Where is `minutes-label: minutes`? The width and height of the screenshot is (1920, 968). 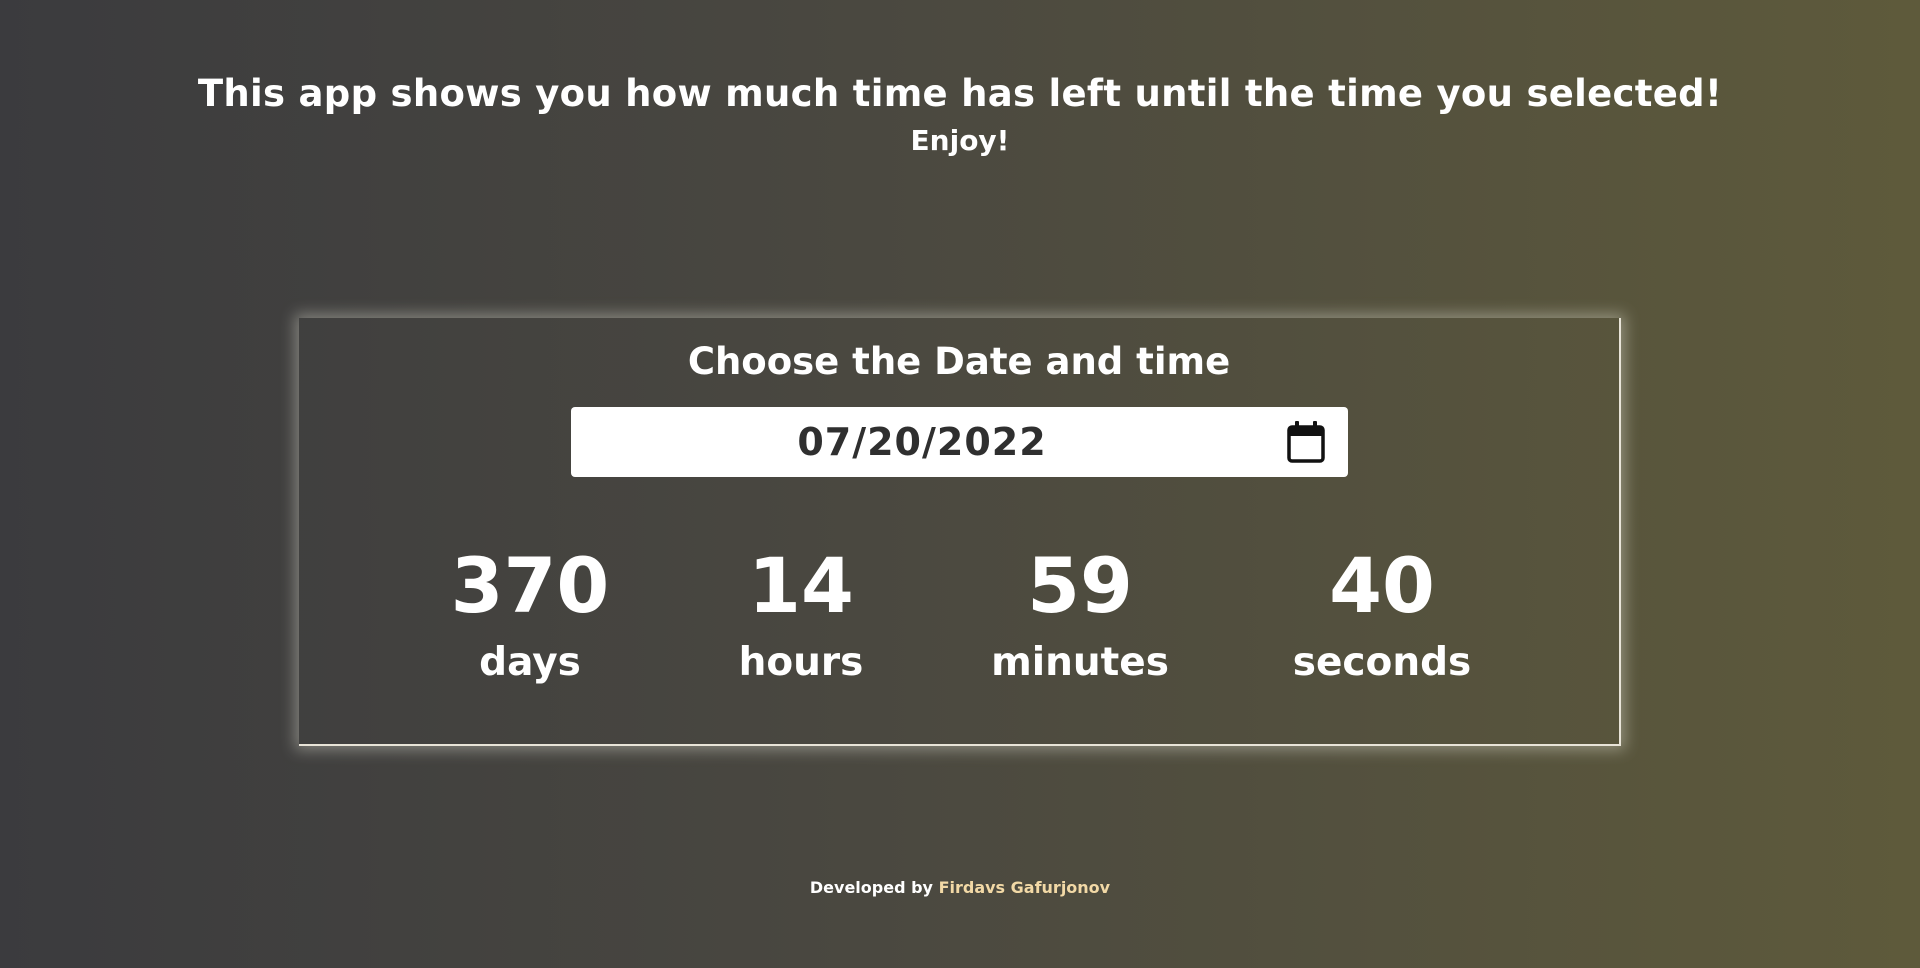 minutes-label: minutes is located at coordinates (1080, 662).